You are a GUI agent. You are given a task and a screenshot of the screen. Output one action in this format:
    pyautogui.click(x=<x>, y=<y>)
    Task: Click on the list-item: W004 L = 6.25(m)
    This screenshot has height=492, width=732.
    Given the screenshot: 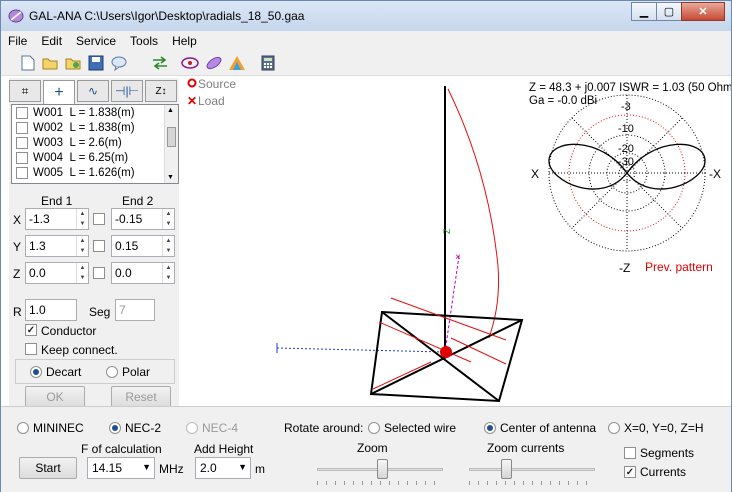 What is the action you would take?
    pyautogui.click(x=95, y=157)
    